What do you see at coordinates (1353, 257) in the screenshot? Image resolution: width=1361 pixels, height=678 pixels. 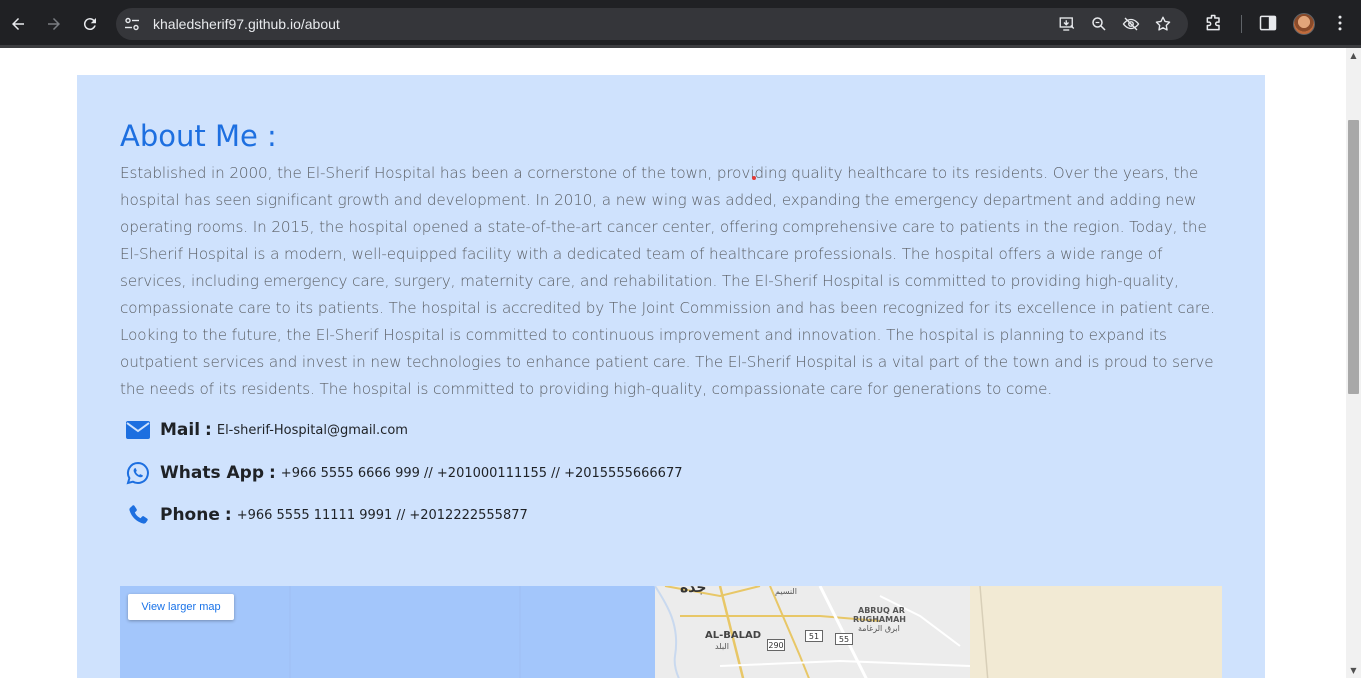 I see `scrollbar-thumb` at bounding box center [1353, 257].